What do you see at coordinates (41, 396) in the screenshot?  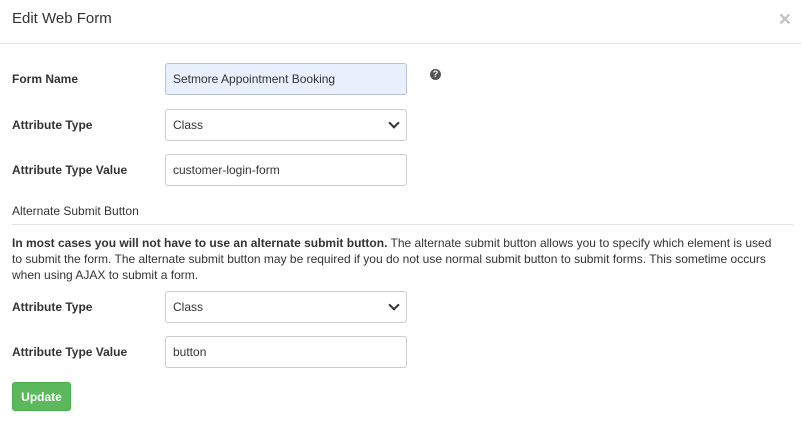 I see `update-button: Update` at bounding box center [41, 396].